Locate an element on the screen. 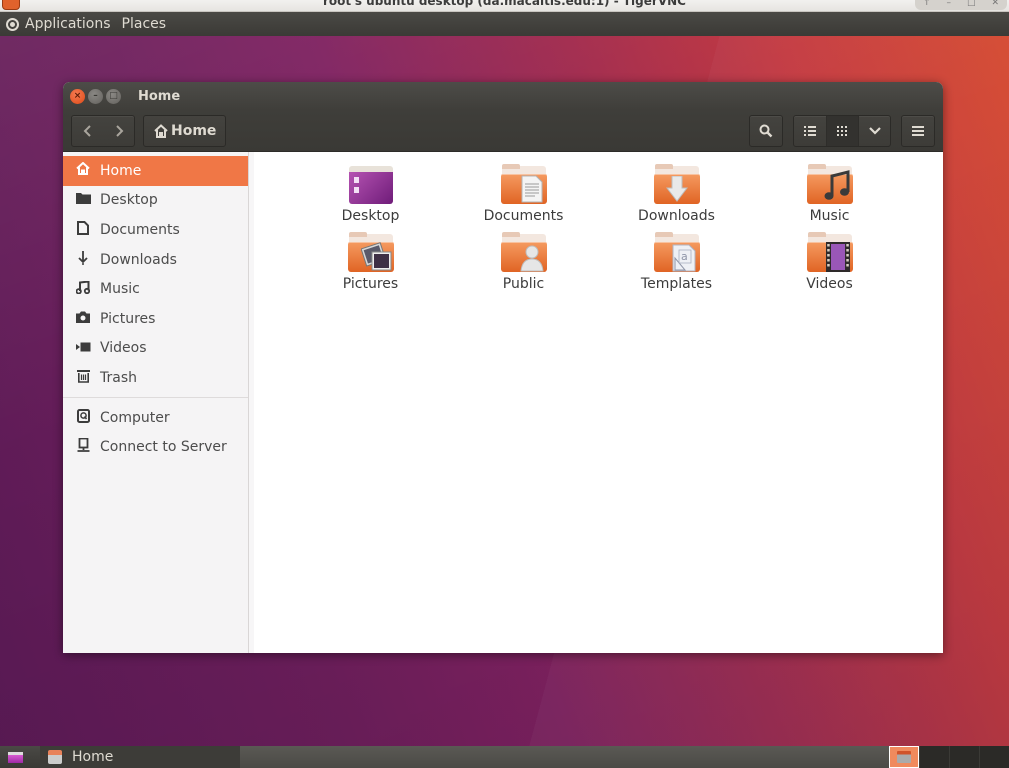 The height and width of the screenshot is (768, 1009). sidebar-item-connect-to-server: Connect to Server is located at coordinates (155, 447).